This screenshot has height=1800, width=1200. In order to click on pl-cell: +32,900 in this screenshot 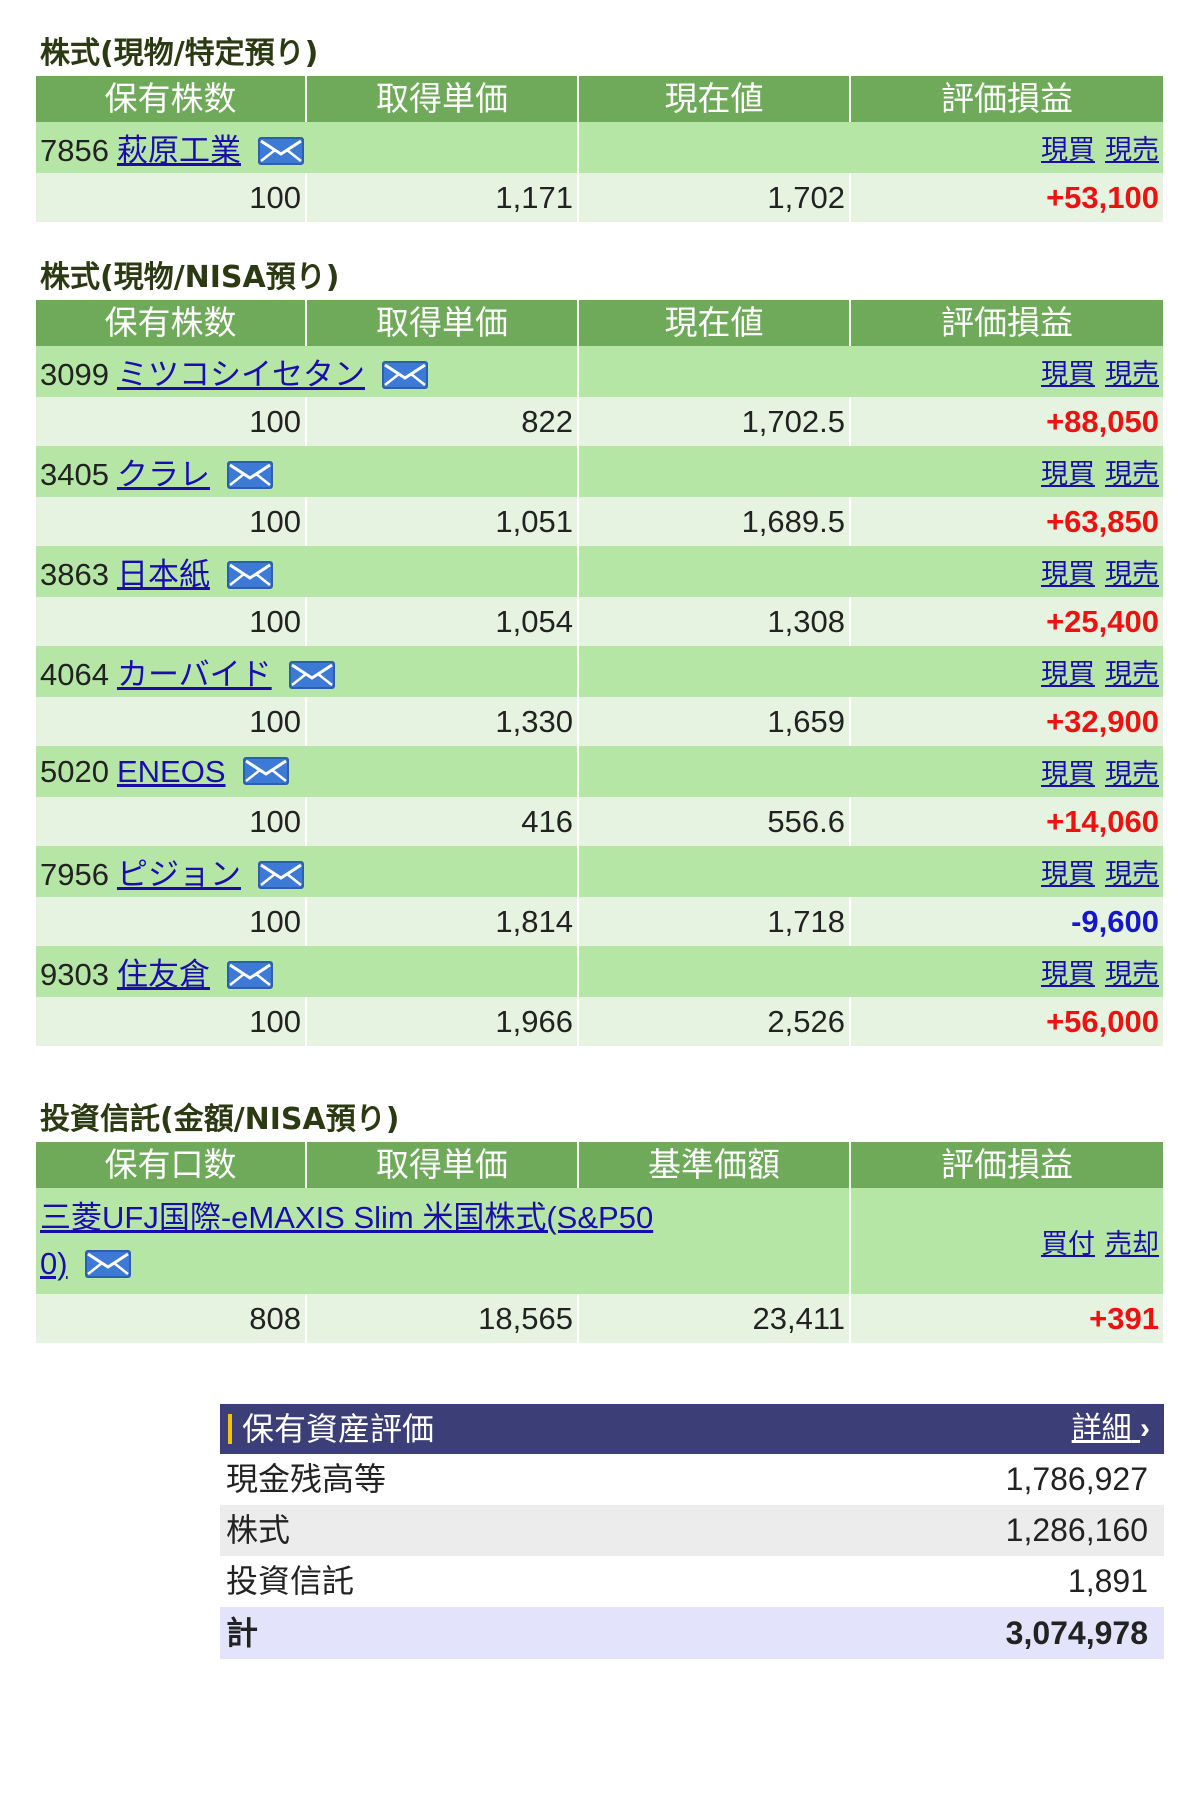, I will do `click(1006, 721)`.